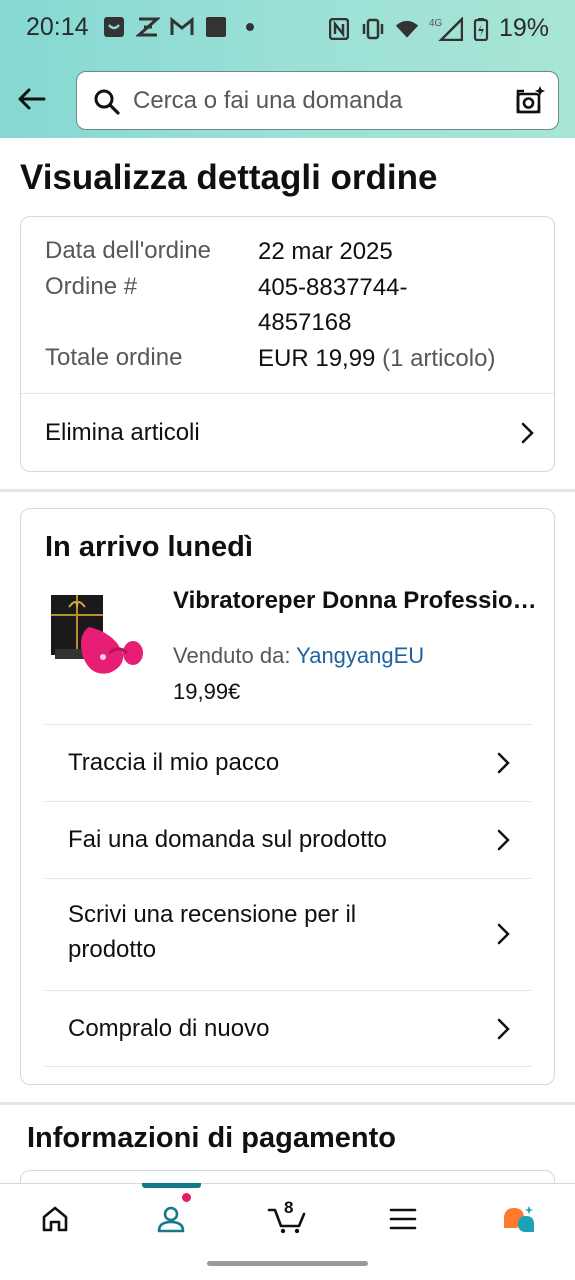 The height and width of the screenshot is (1280, 575). Describe the element at coordinates (446, 28) in the screenshot. I see `signal-icon: 4G` at that location.